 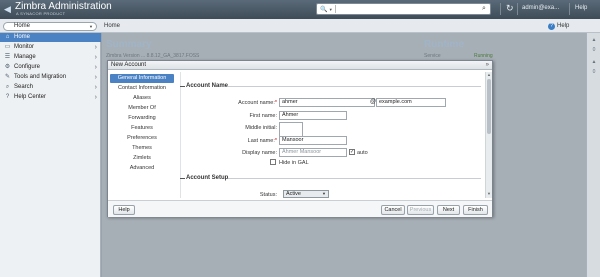 I want to click on refresh-icon: ↻, so click(x=510, y=8).